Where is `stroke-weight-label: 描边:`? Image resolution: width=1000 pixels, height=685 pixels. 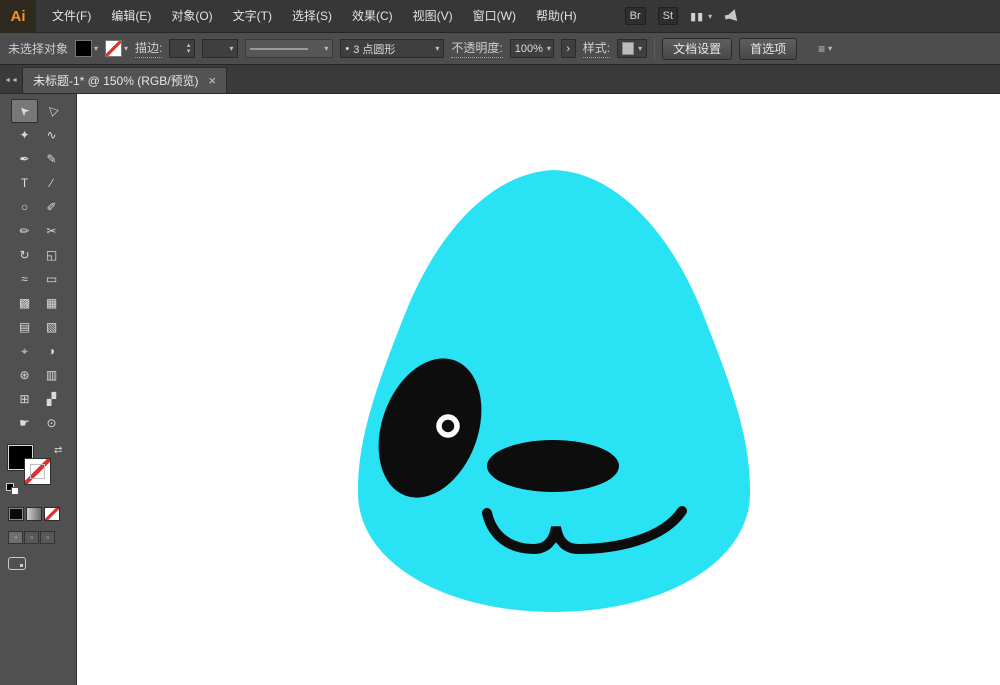
stroke-weight-label: 描边: is located at coordinates (149, 48).